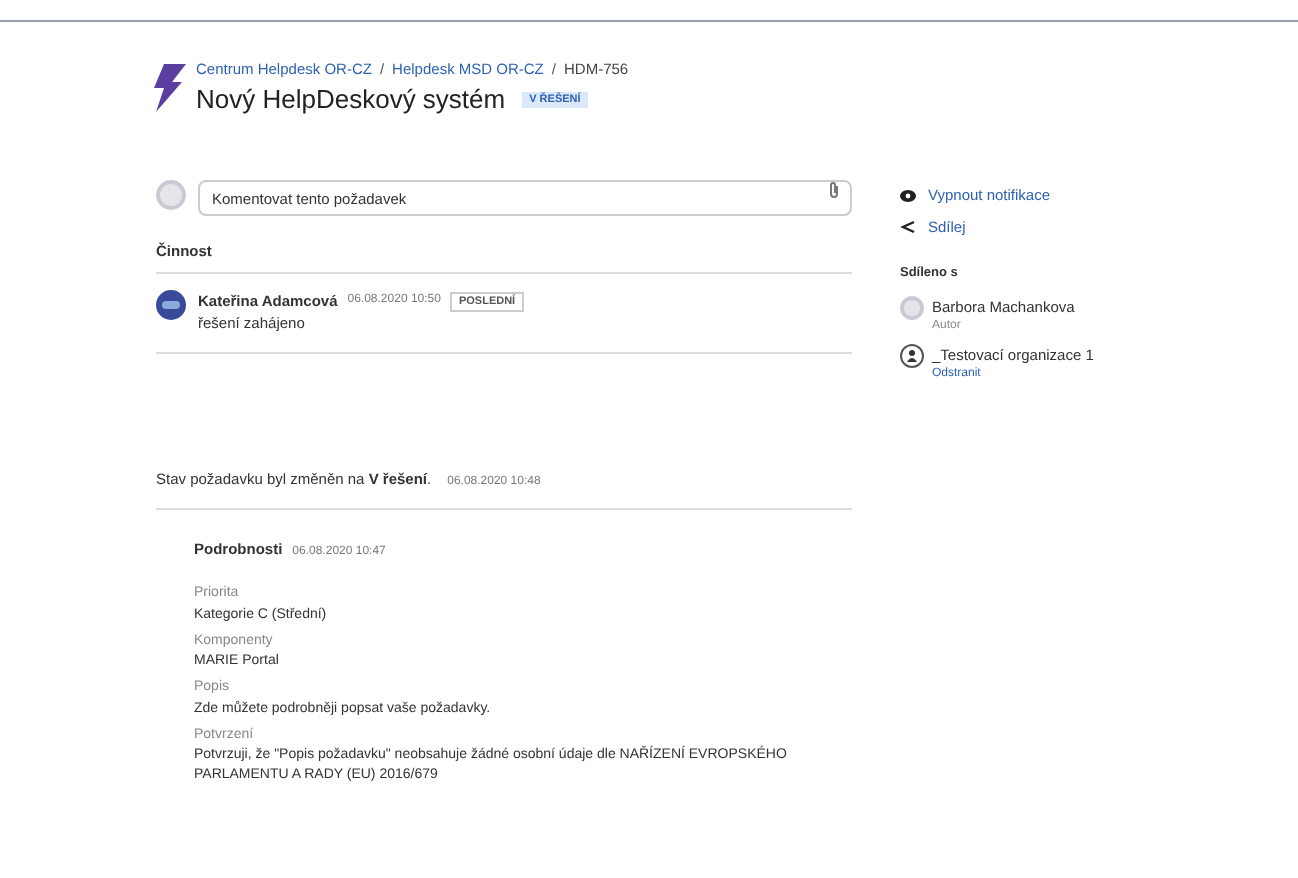  What do you see at coordinates (170, 88) in the screenshot?
I see `lightning-icon` at bounding box center [170, 88].